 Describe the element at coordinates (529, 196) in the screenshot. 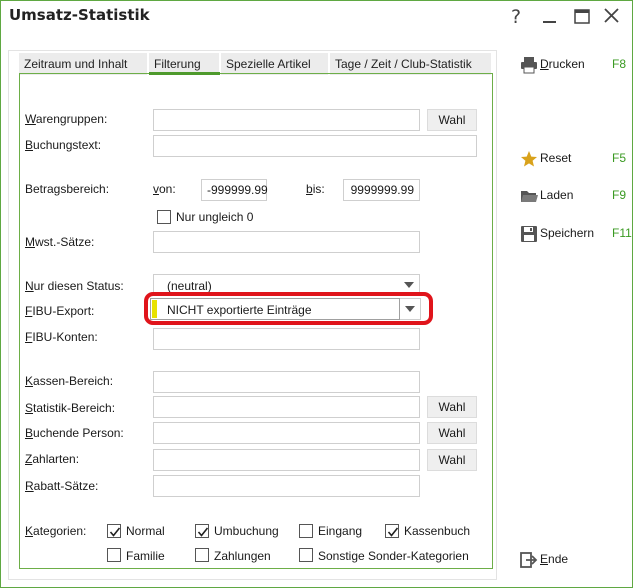

I see `folder-icon` at that location.